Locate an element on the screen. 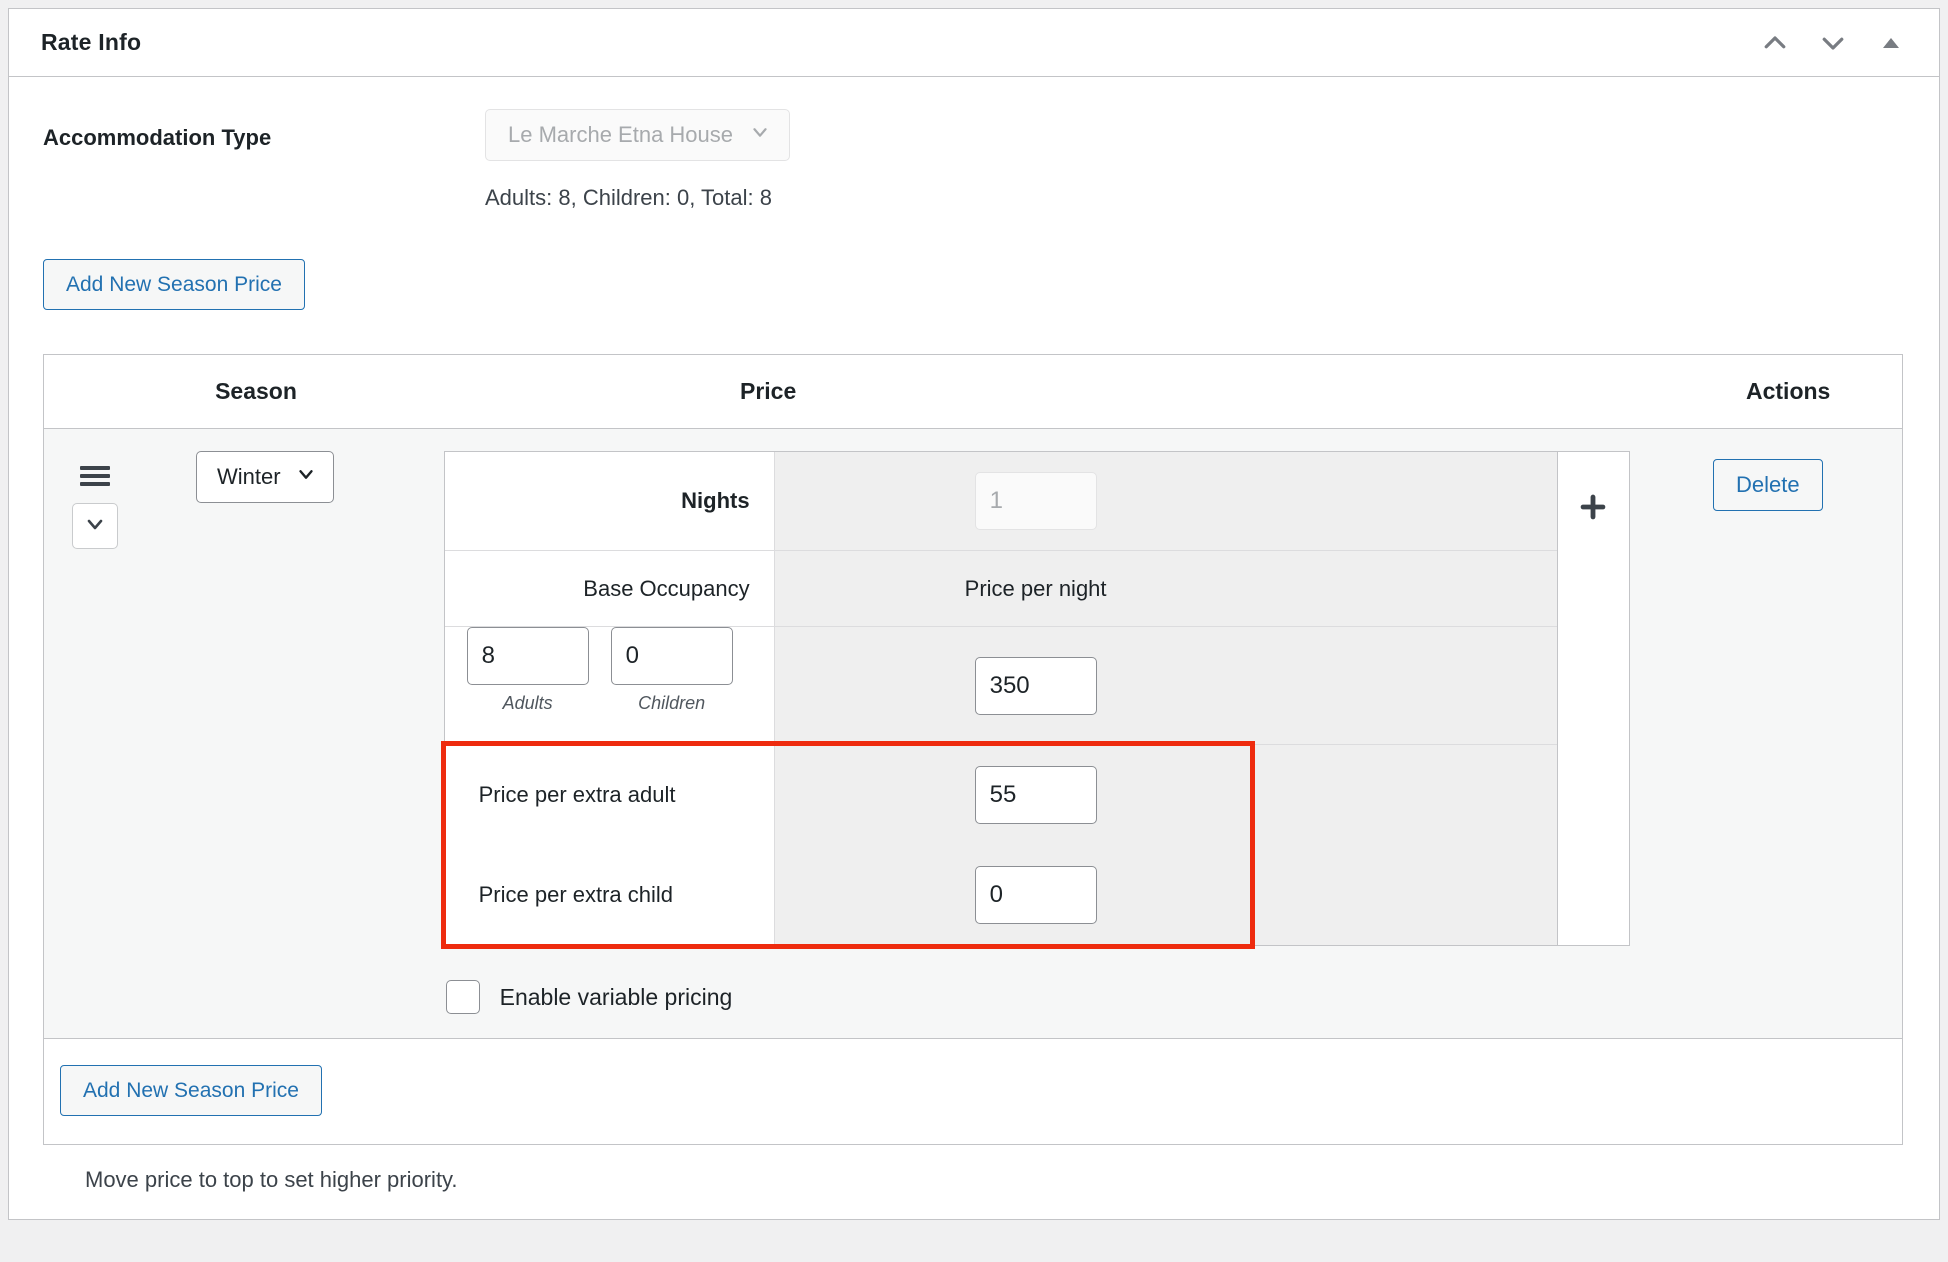 The width and height of the screenshot is (1948, 1262). extra-child-line: Price per extra child is located at coordinates (1000, 895).